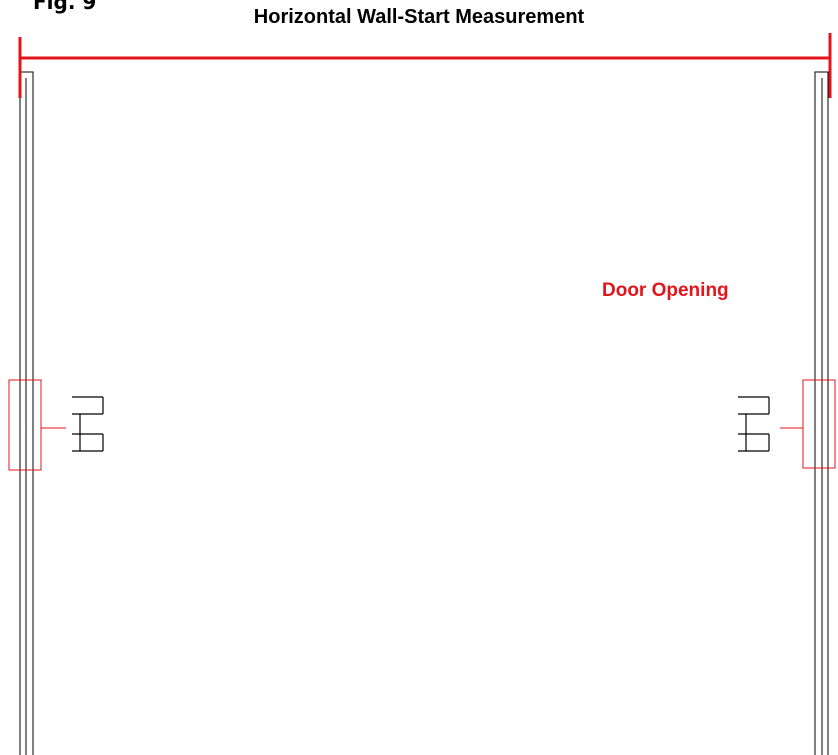 The image size is (838, 755). Describe the element at coordinates (37, 425) in the screenshot. I see `left-hinge-marker` at that location.